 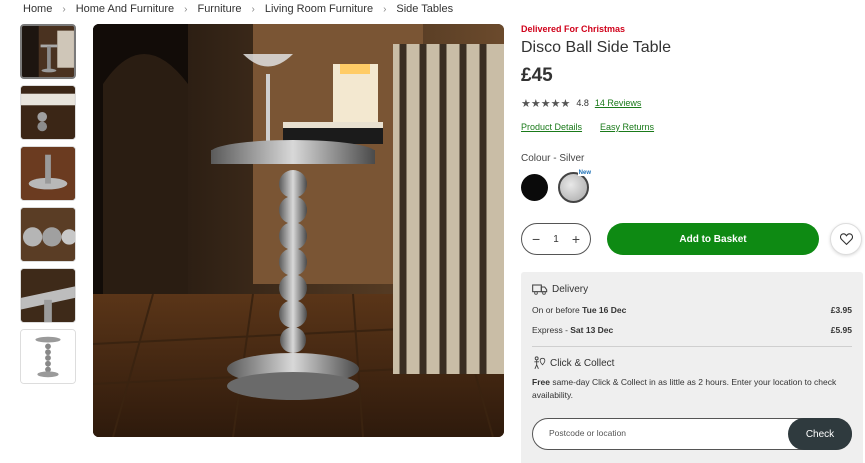 What do you see at coordinates (713, 239) in the screenshot?
I see `add-to-basket-button: Add to Basket` at bounding box center [713, 239].